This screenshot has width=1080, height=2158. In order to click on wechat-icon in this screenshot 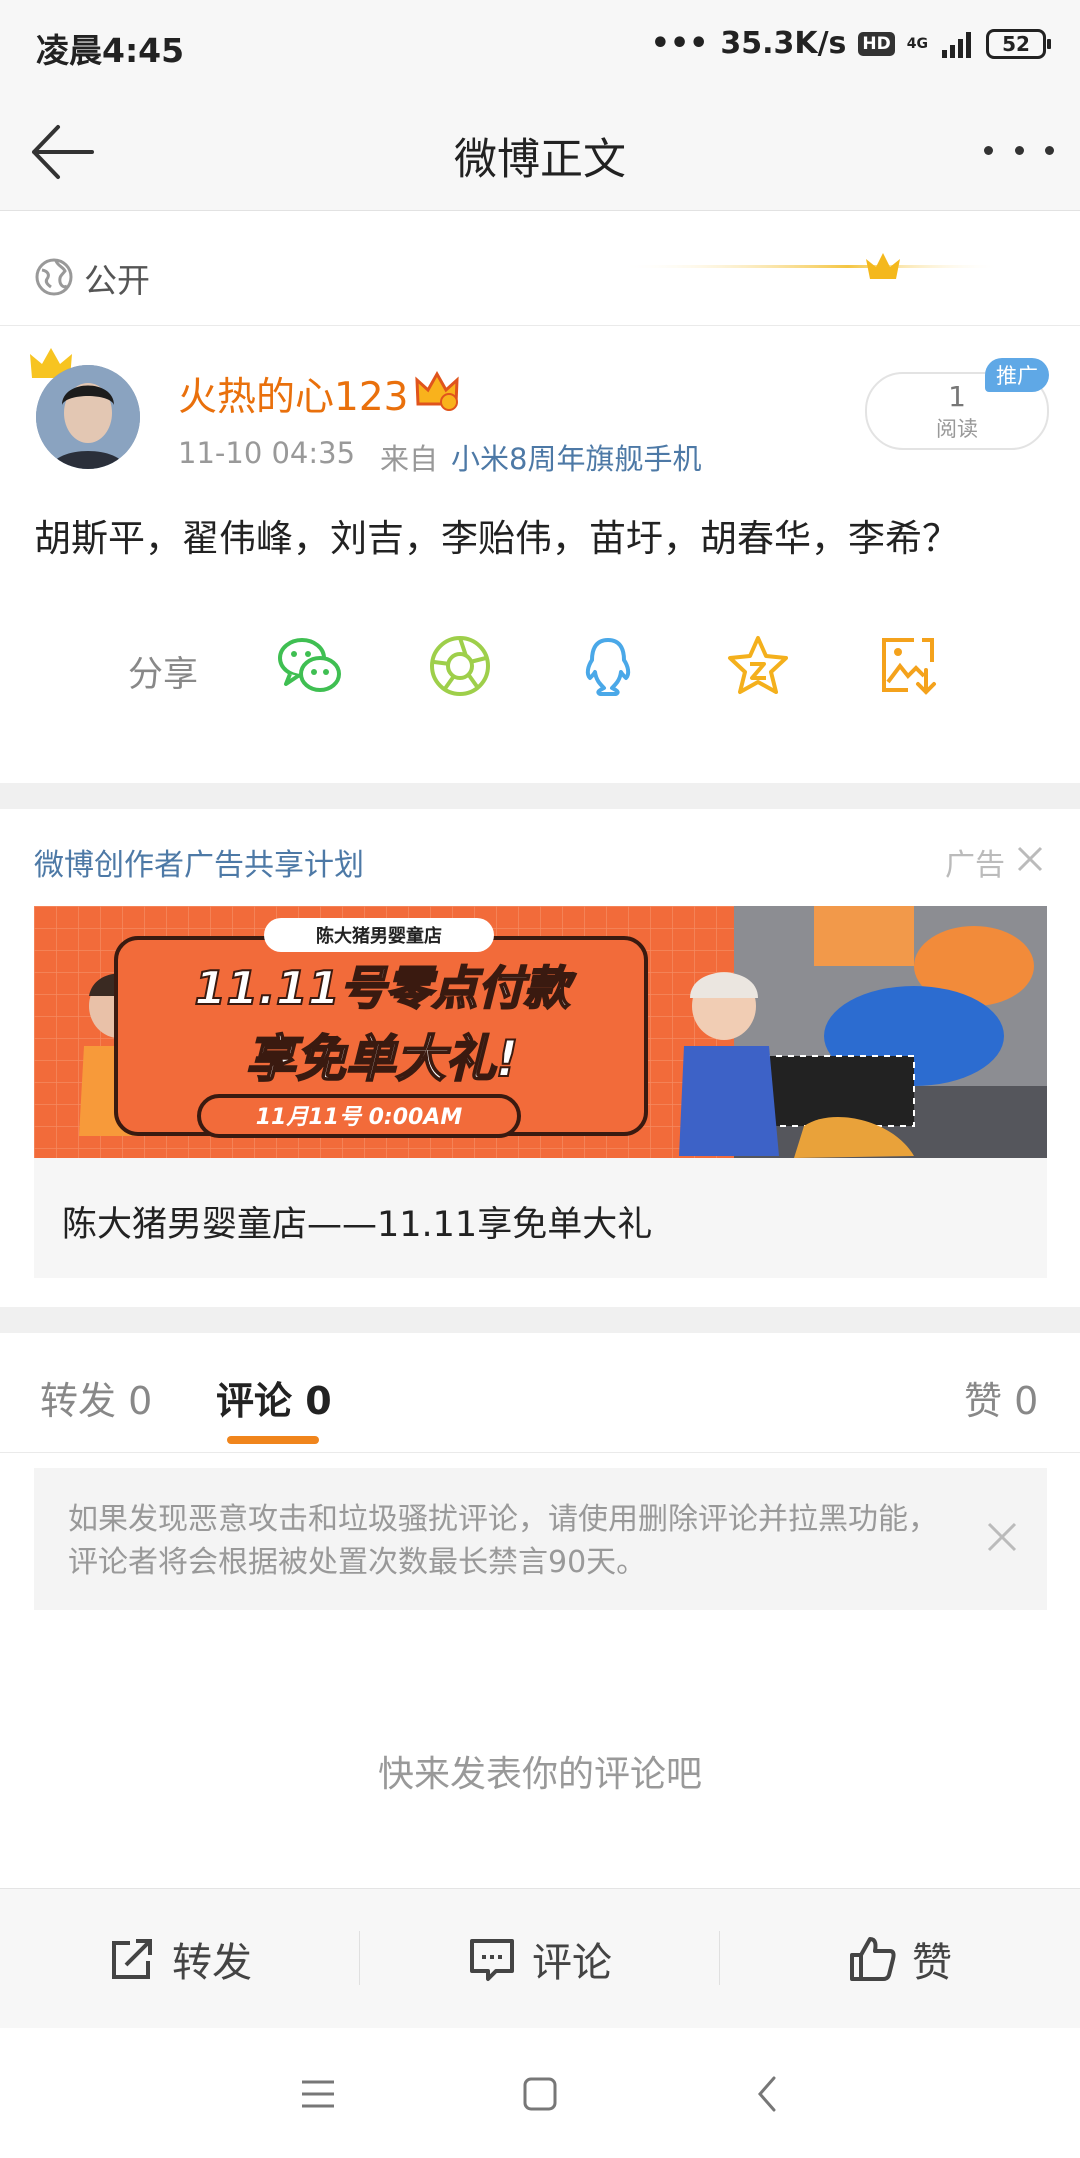, I will do `click(309, 665)`.